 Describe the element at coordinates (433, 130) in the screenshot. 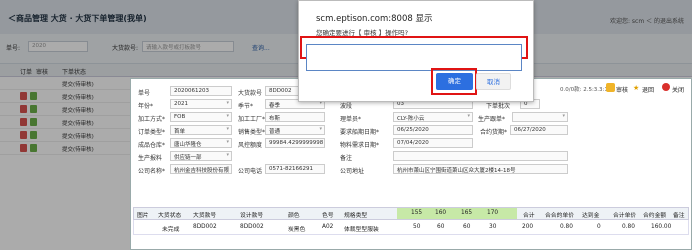

I see `req-date-field: 06/25/2020` at that location.